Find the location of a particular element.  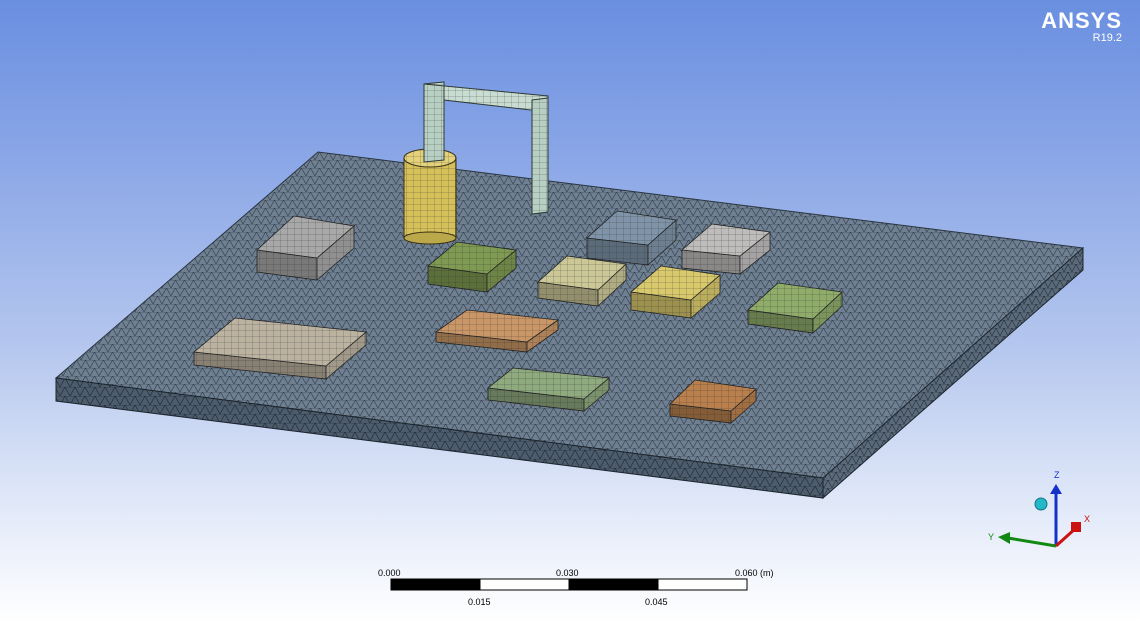

scale-label-030: 0.030 is located at coordinates (567, 573).